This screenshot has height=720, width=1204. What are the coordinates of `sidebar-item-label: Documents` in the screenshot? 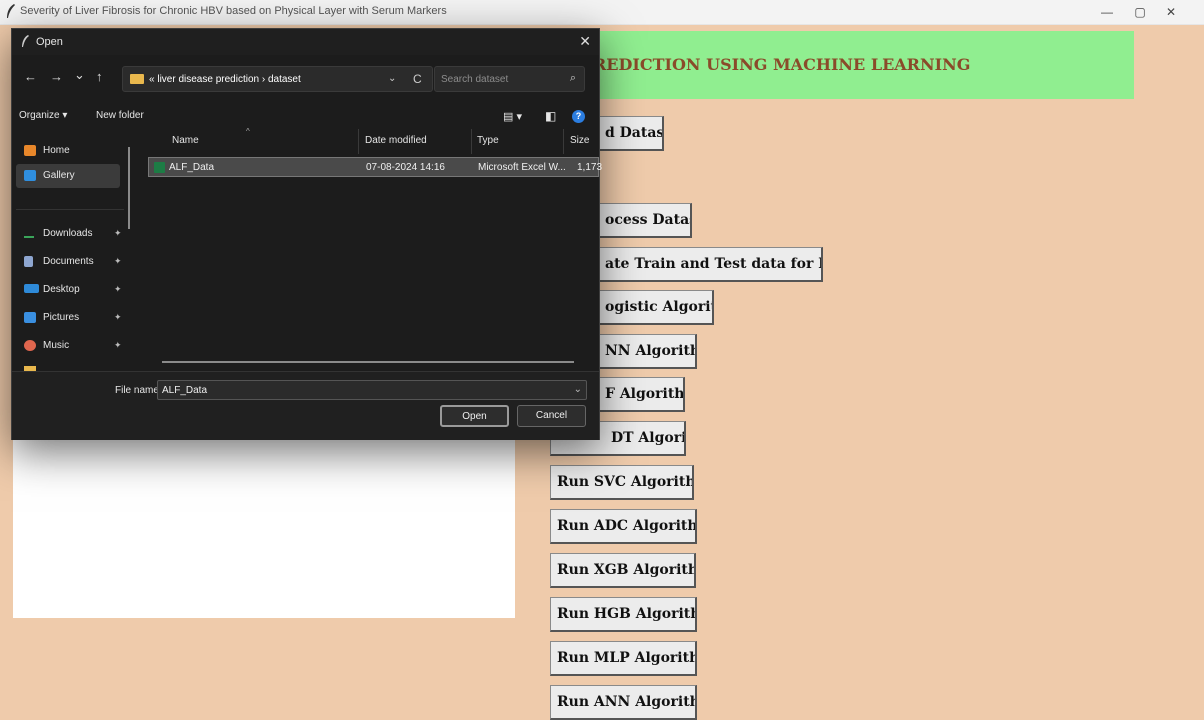 It's located at (68, 261).